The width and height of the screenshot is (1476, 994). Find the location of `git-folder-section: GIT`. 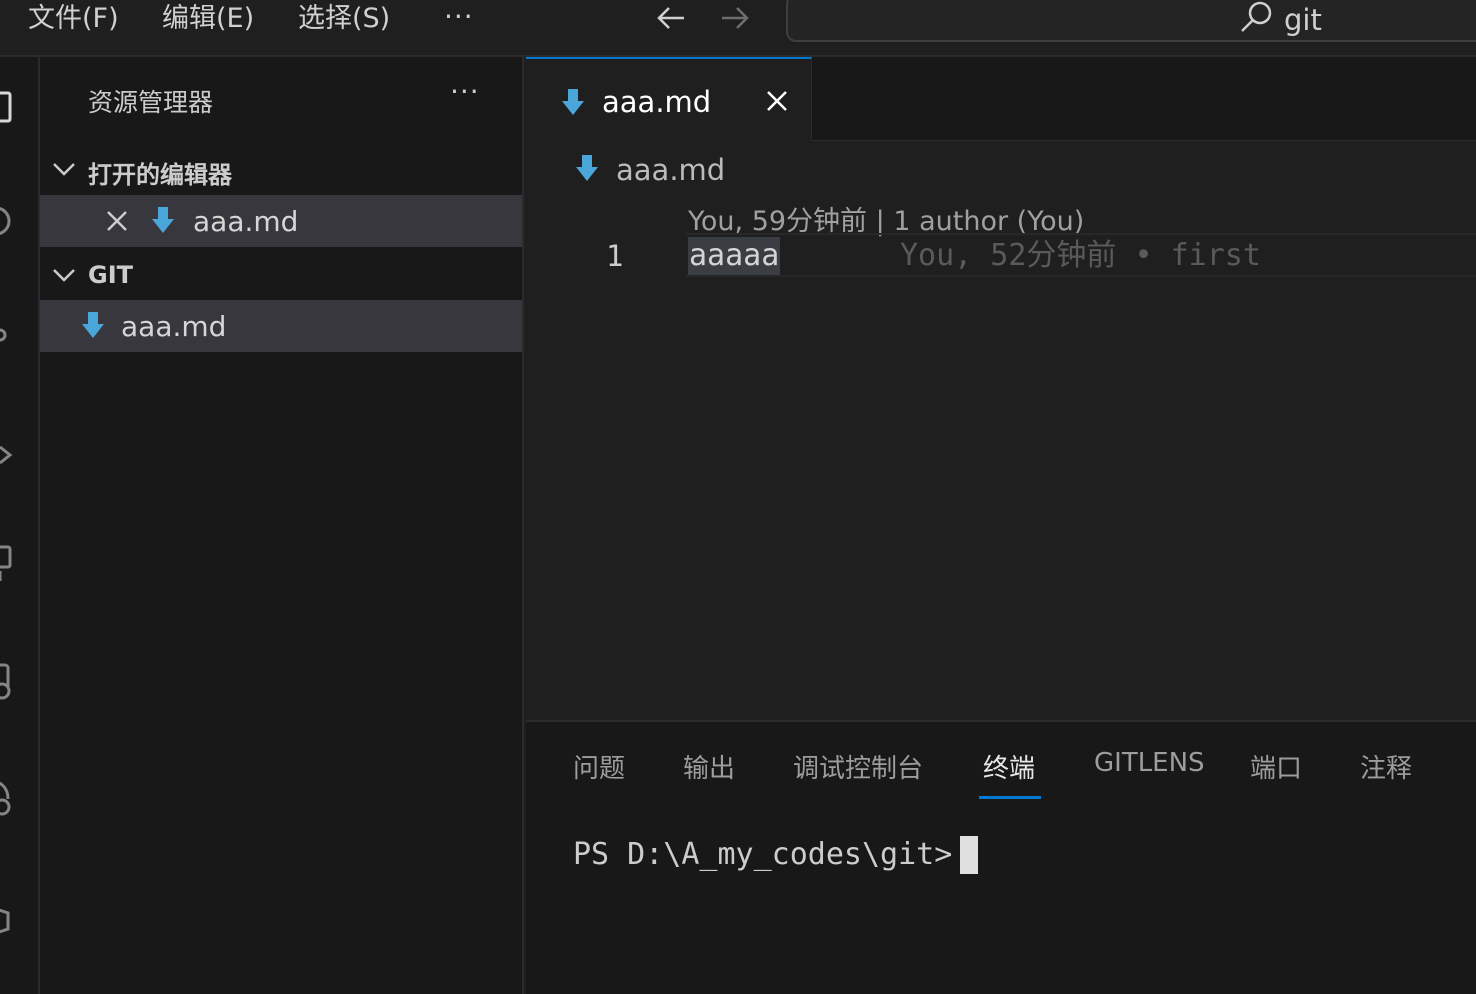

git-folder-section: GIT is located at coordinates (281, 275).